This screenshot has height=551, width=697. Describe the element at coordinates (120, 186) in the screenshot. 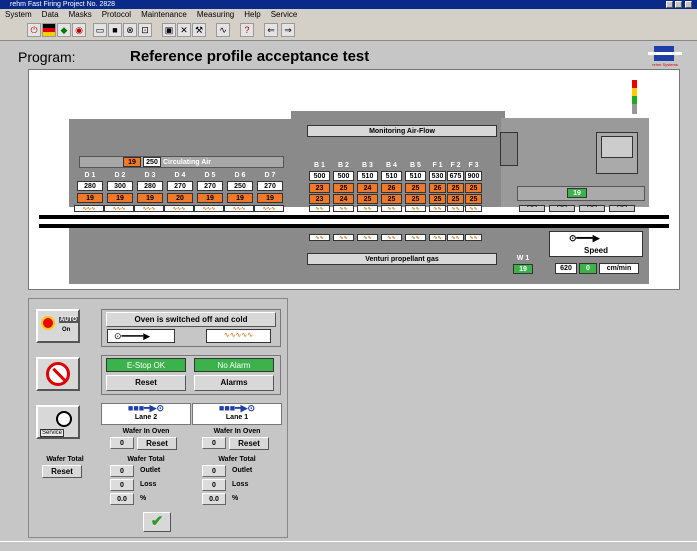

I see `drier-zone-set: 300` at that location.